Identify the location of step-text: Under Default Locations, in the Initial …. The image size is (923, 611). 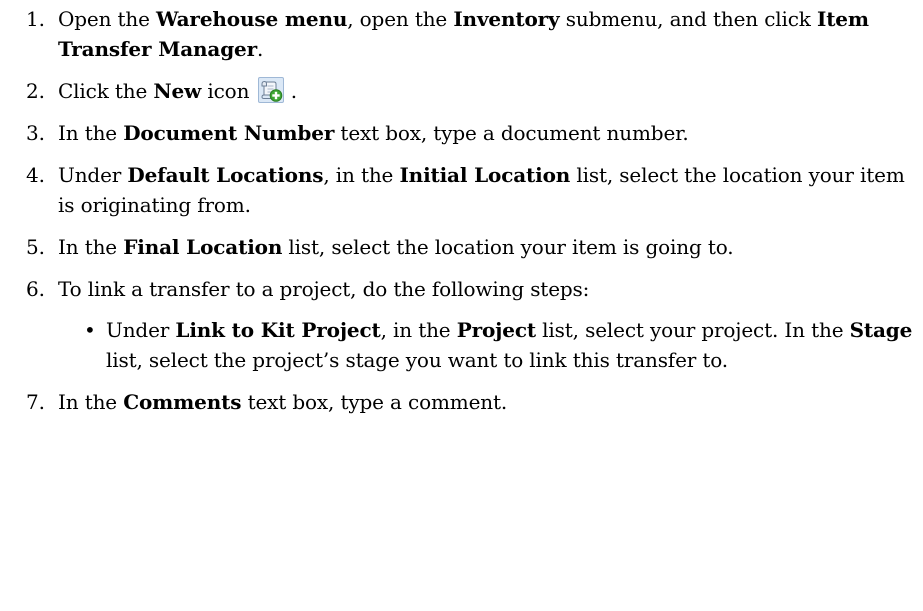
(481, 190).